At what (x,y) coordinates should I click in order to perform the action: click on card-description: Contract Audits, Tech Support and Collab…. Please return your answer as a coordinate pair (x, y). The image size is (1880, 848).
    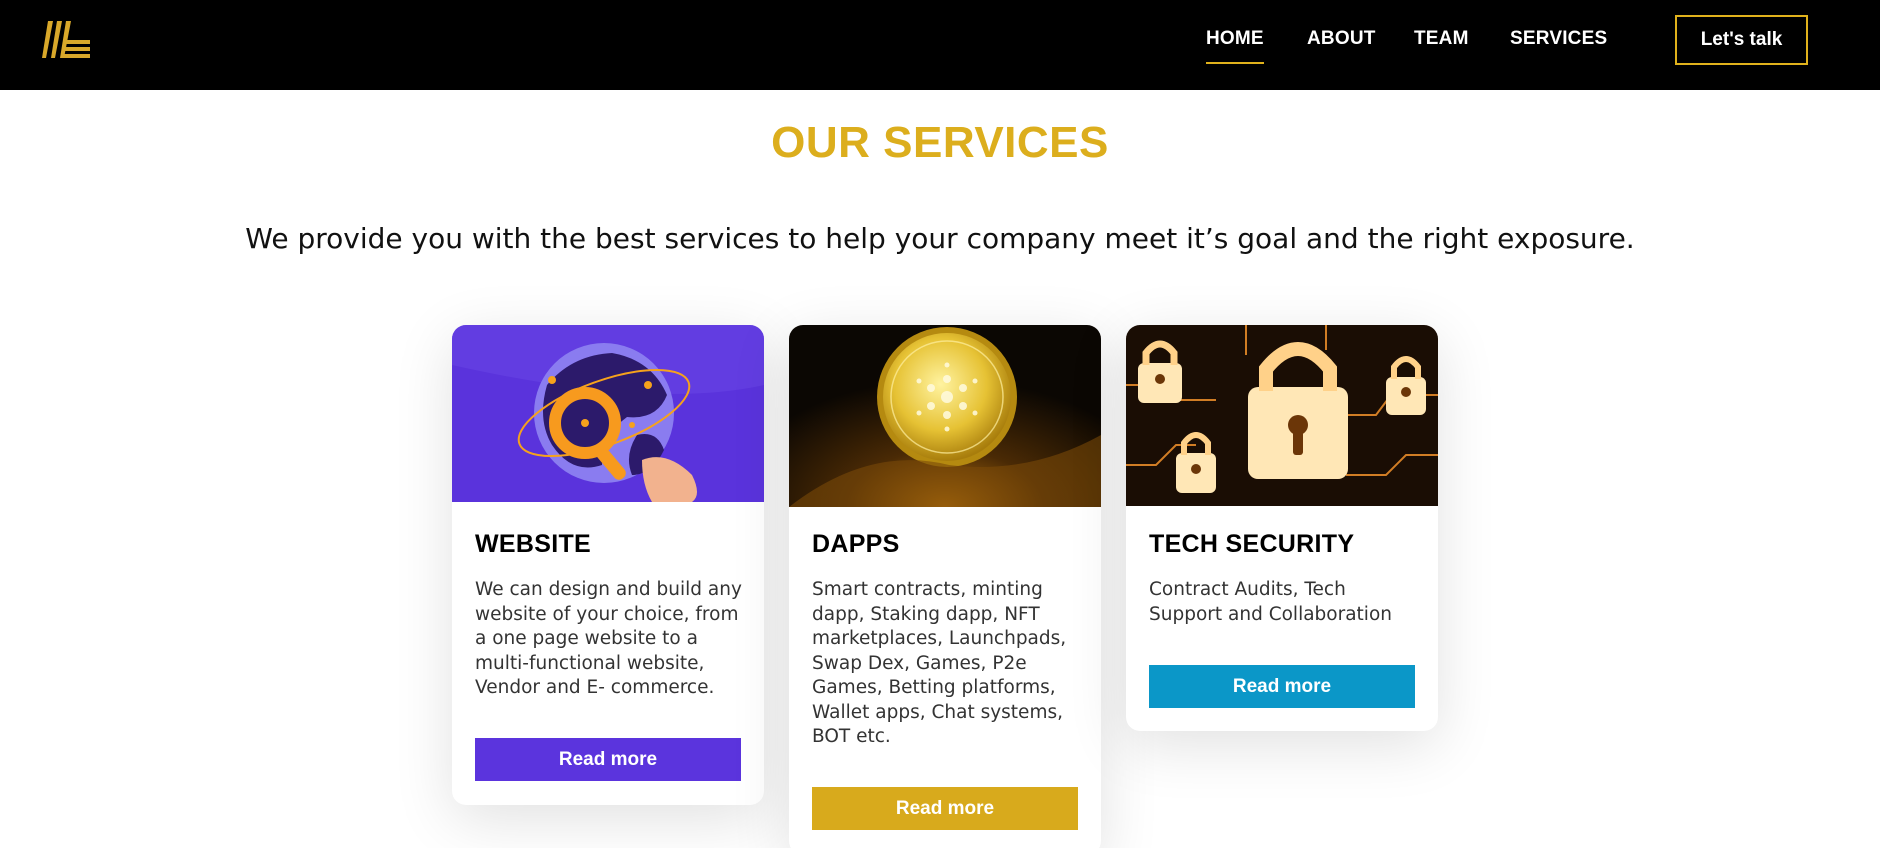
    Looking at the image, I should click on (1270, 602).